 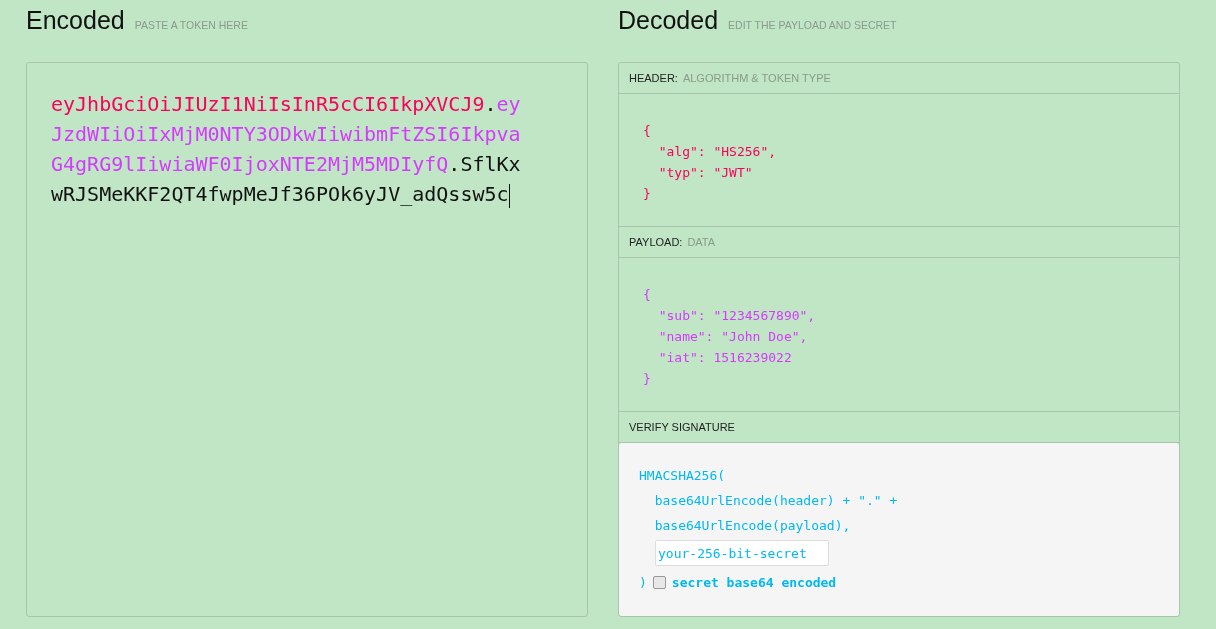 What do you see at coordinates (701, 242) in the screenshot?
I see `section-sublabel: DATA` at bounding box center [701, 242].